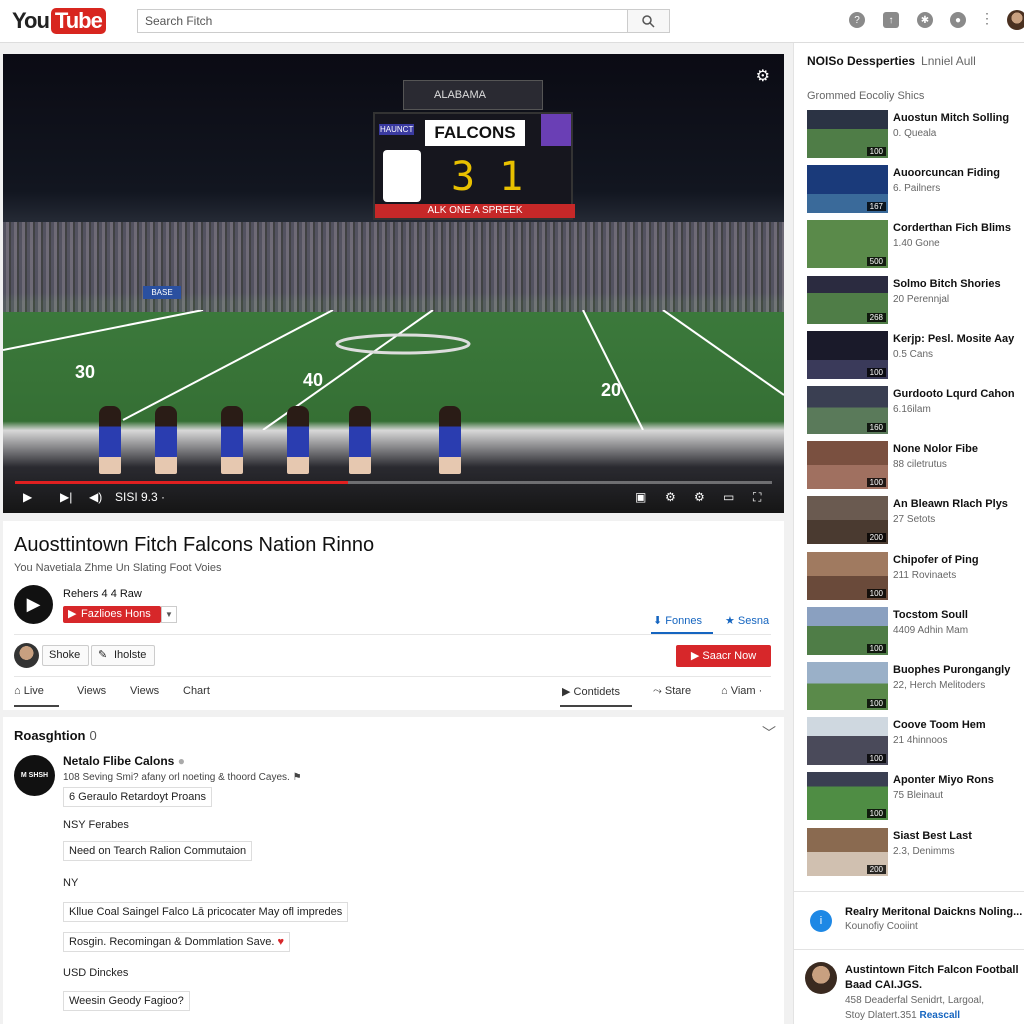 The width and height of the screenshot is (1024, 1024). What do you see at coordinates (640, 497) in the screenshot?
I see `captions-icon: ▣` at bounding box center [640, 497].